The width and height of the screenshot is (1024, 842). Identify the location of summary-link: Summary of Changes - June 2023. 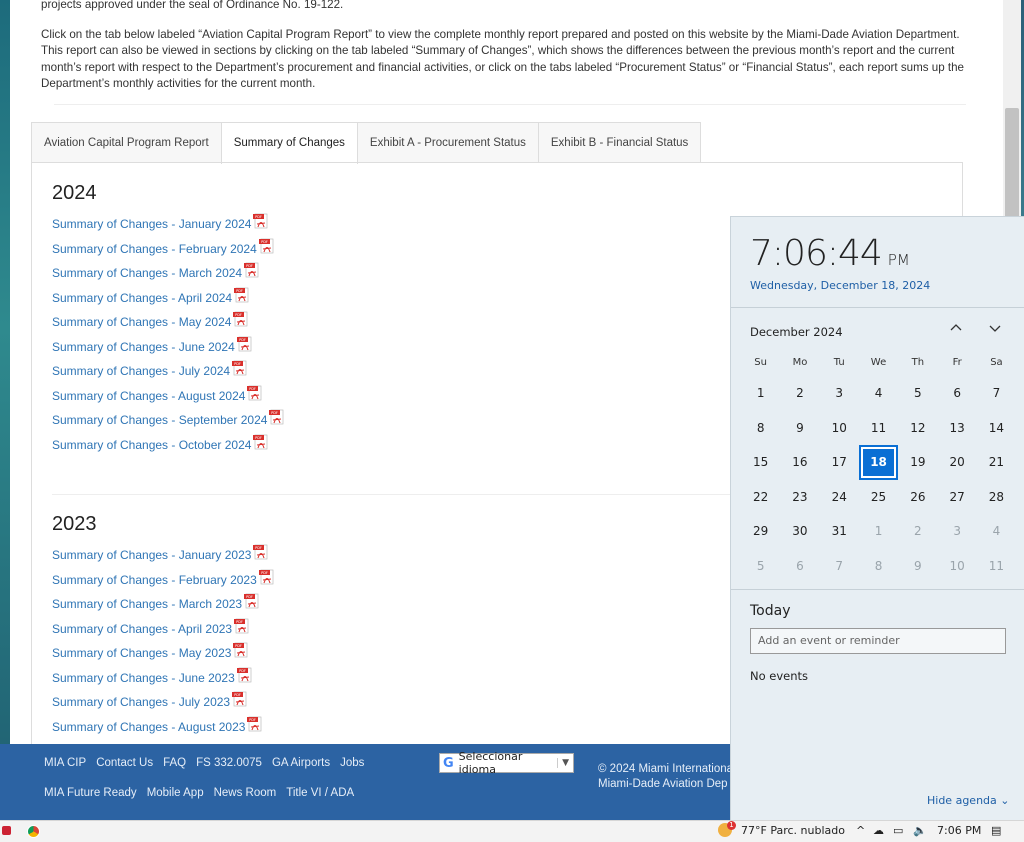
(143, 678).